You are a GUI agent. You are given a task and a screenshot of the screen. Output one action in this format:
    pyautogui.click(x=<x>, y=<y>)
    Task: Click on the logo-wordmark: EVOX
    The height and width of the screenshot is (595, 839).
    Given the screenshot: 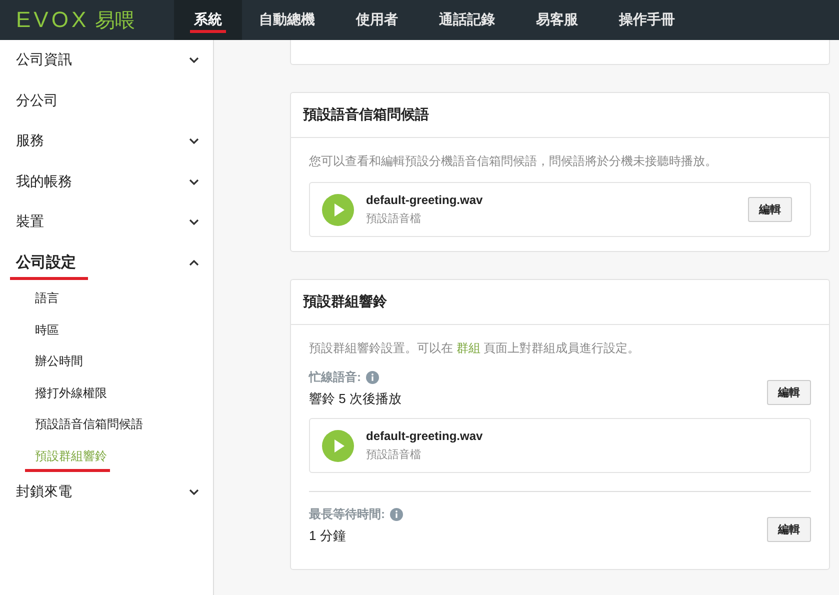 What is the action you would take?
    pyautogui.click(x=53, y=20)
    